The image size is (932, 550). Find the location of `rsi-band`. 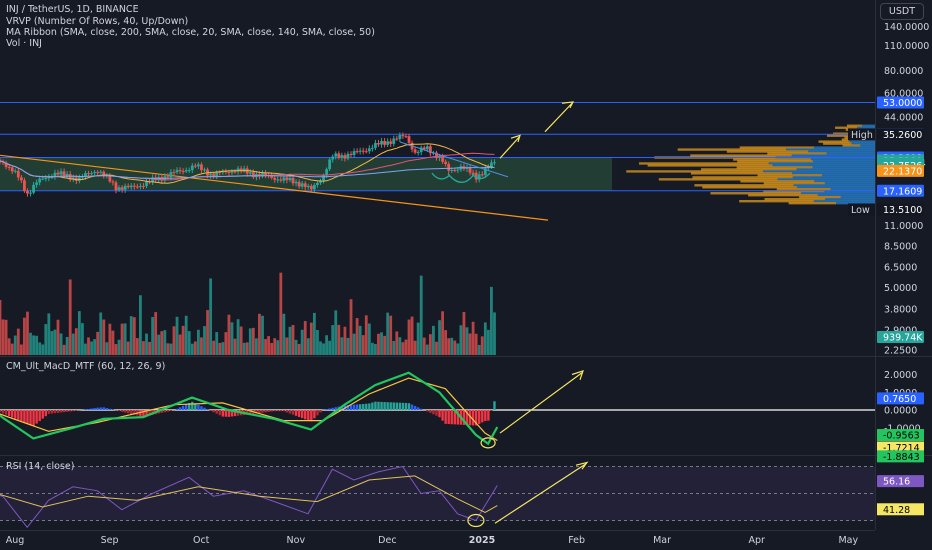

rsi-band is located at coordinates (437, 493).